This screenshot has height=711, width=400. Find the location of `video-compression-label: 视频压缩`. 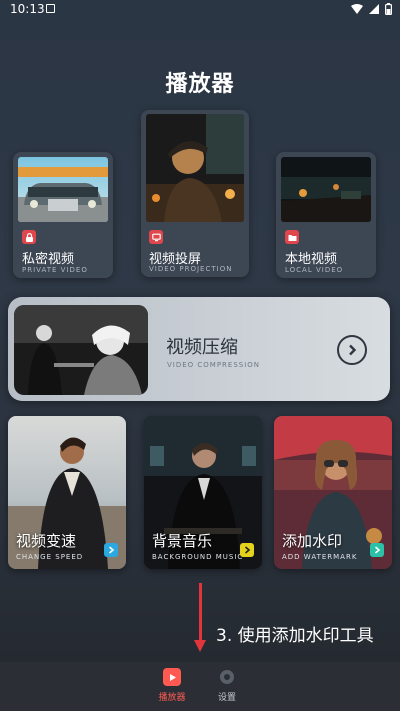

video-compression-label: 视频压缩 is located at coordinates (202, 347).